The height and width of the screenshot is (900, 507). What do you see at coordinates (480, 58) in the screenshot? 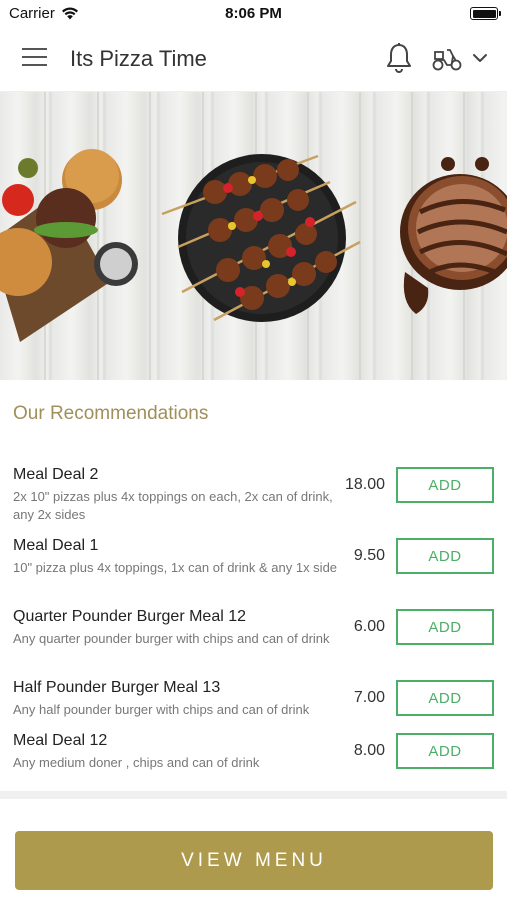
I see `chevron-down-icon` at bounding box center [480, 58].